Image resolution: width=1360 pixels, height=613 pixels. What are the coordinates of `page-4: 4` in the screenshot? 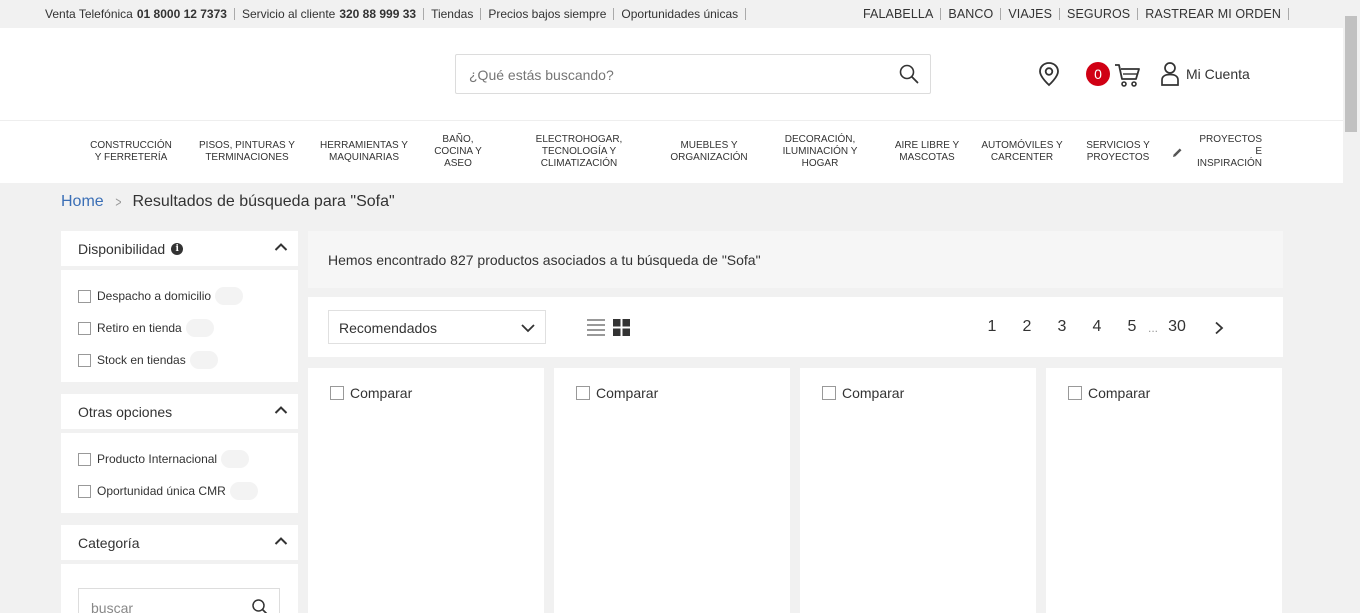 It's located at (1097, 327).